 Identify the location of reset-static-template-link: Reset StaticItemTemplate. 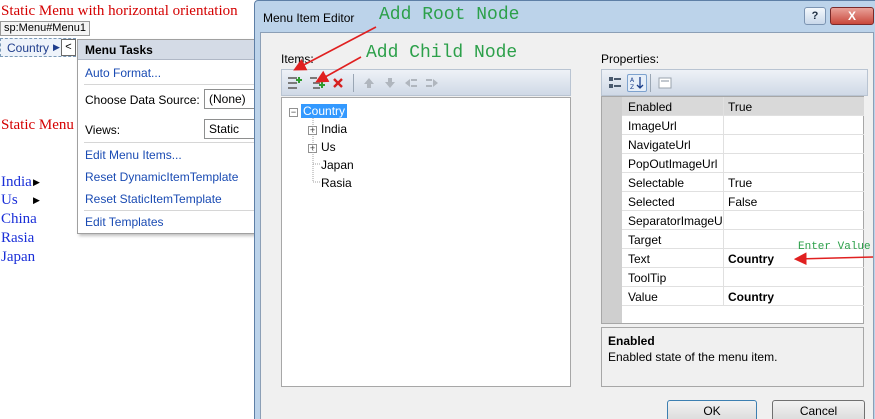
(153, 199).